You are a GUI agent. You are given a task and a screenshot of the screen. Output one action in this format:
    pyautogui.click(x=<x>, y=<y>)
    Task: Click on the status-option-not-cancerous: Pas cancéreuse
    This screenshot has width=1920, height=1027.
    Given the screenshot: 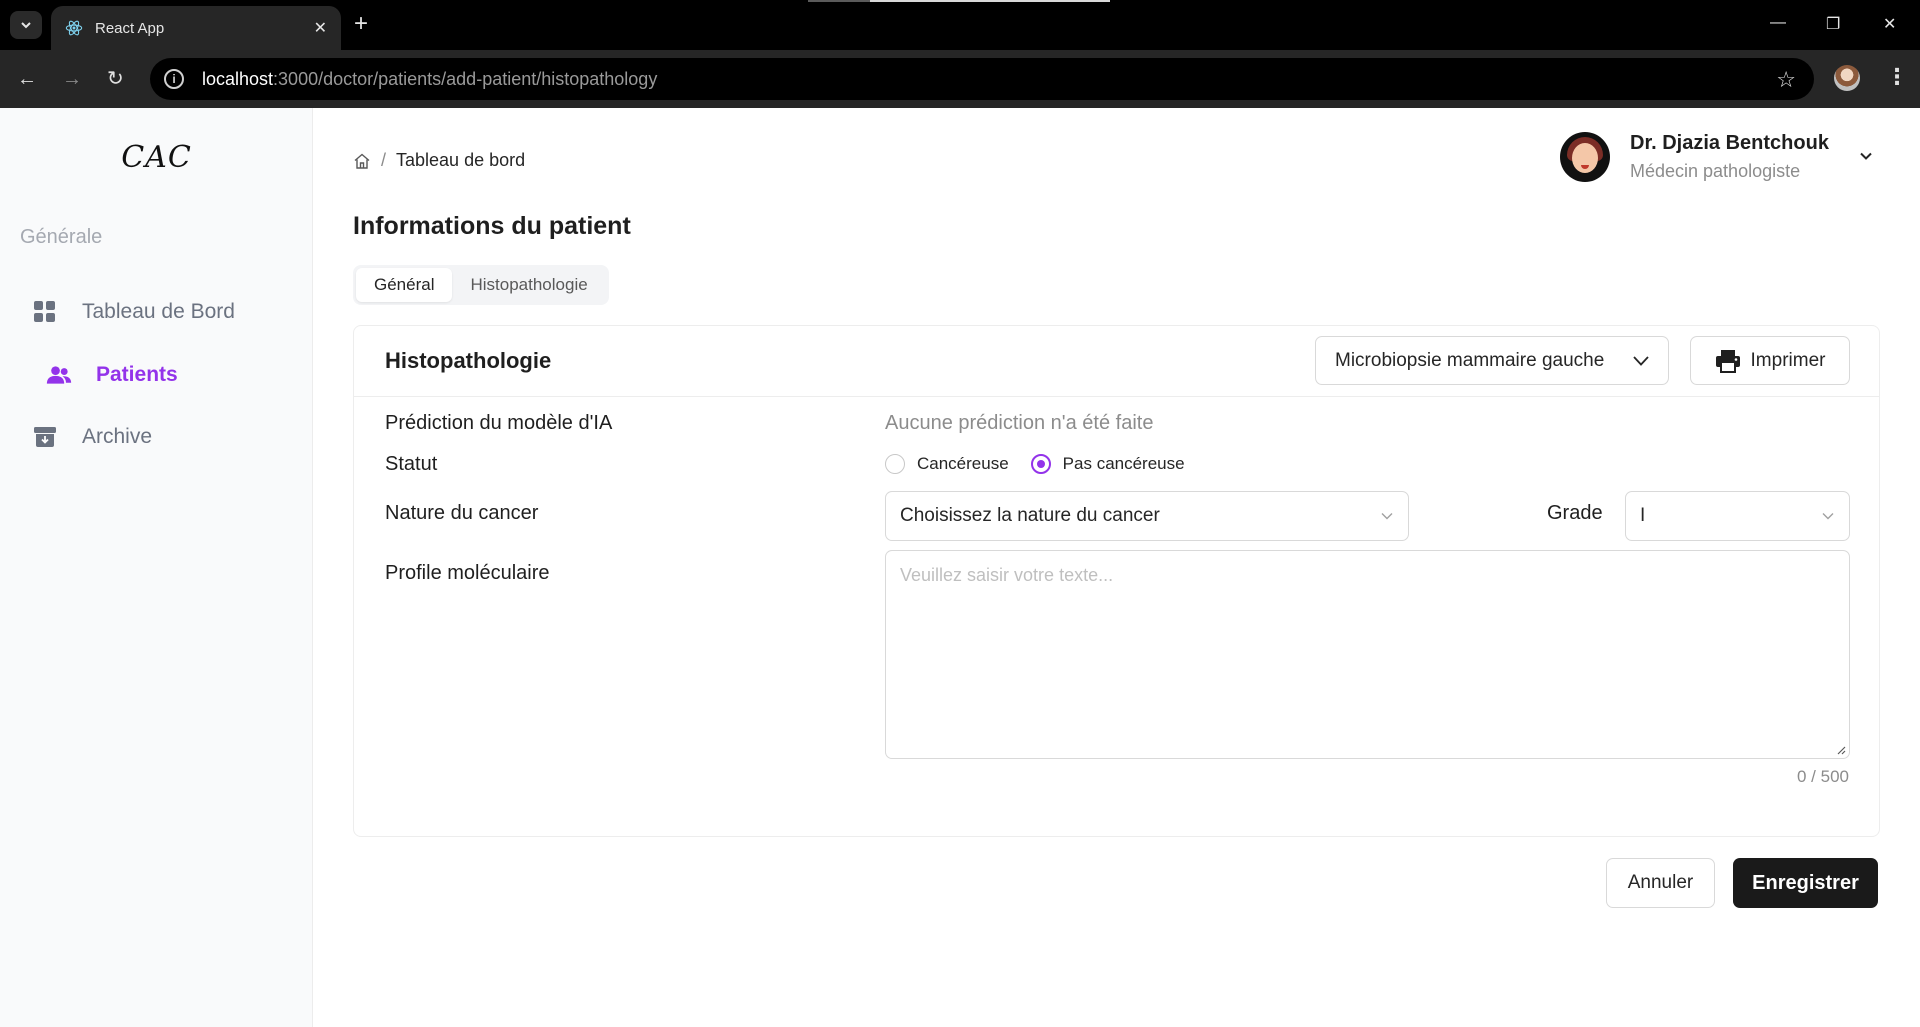 What is the action you would take?
    pyautogui.click(x=1107, y=464)
    